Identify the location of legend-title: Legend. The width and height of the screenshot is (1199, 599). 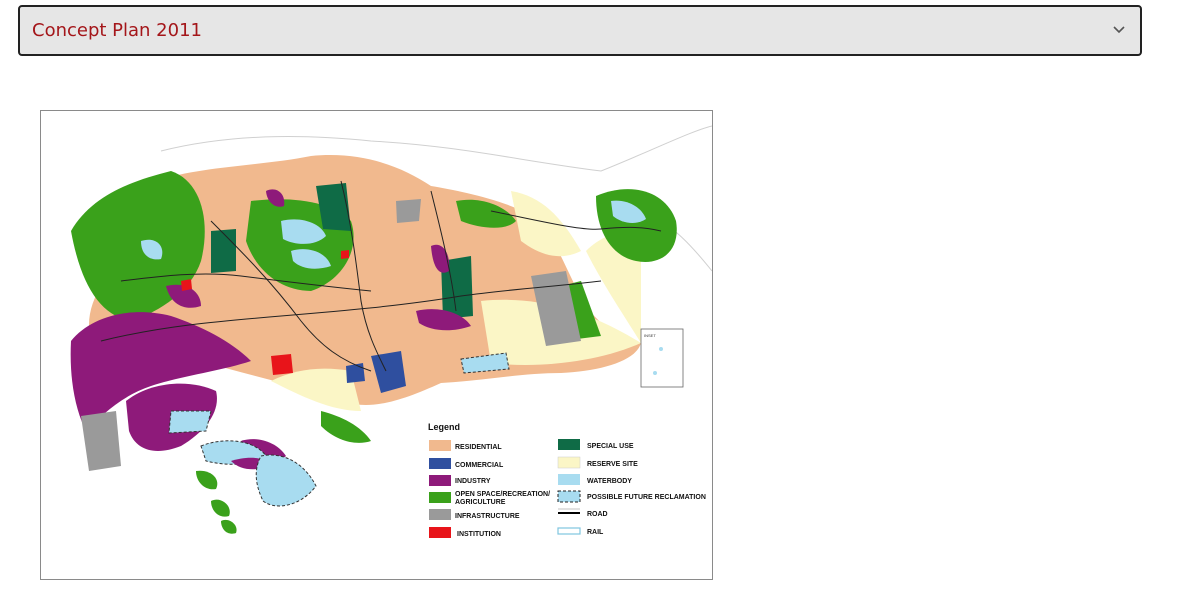
(444, 427).